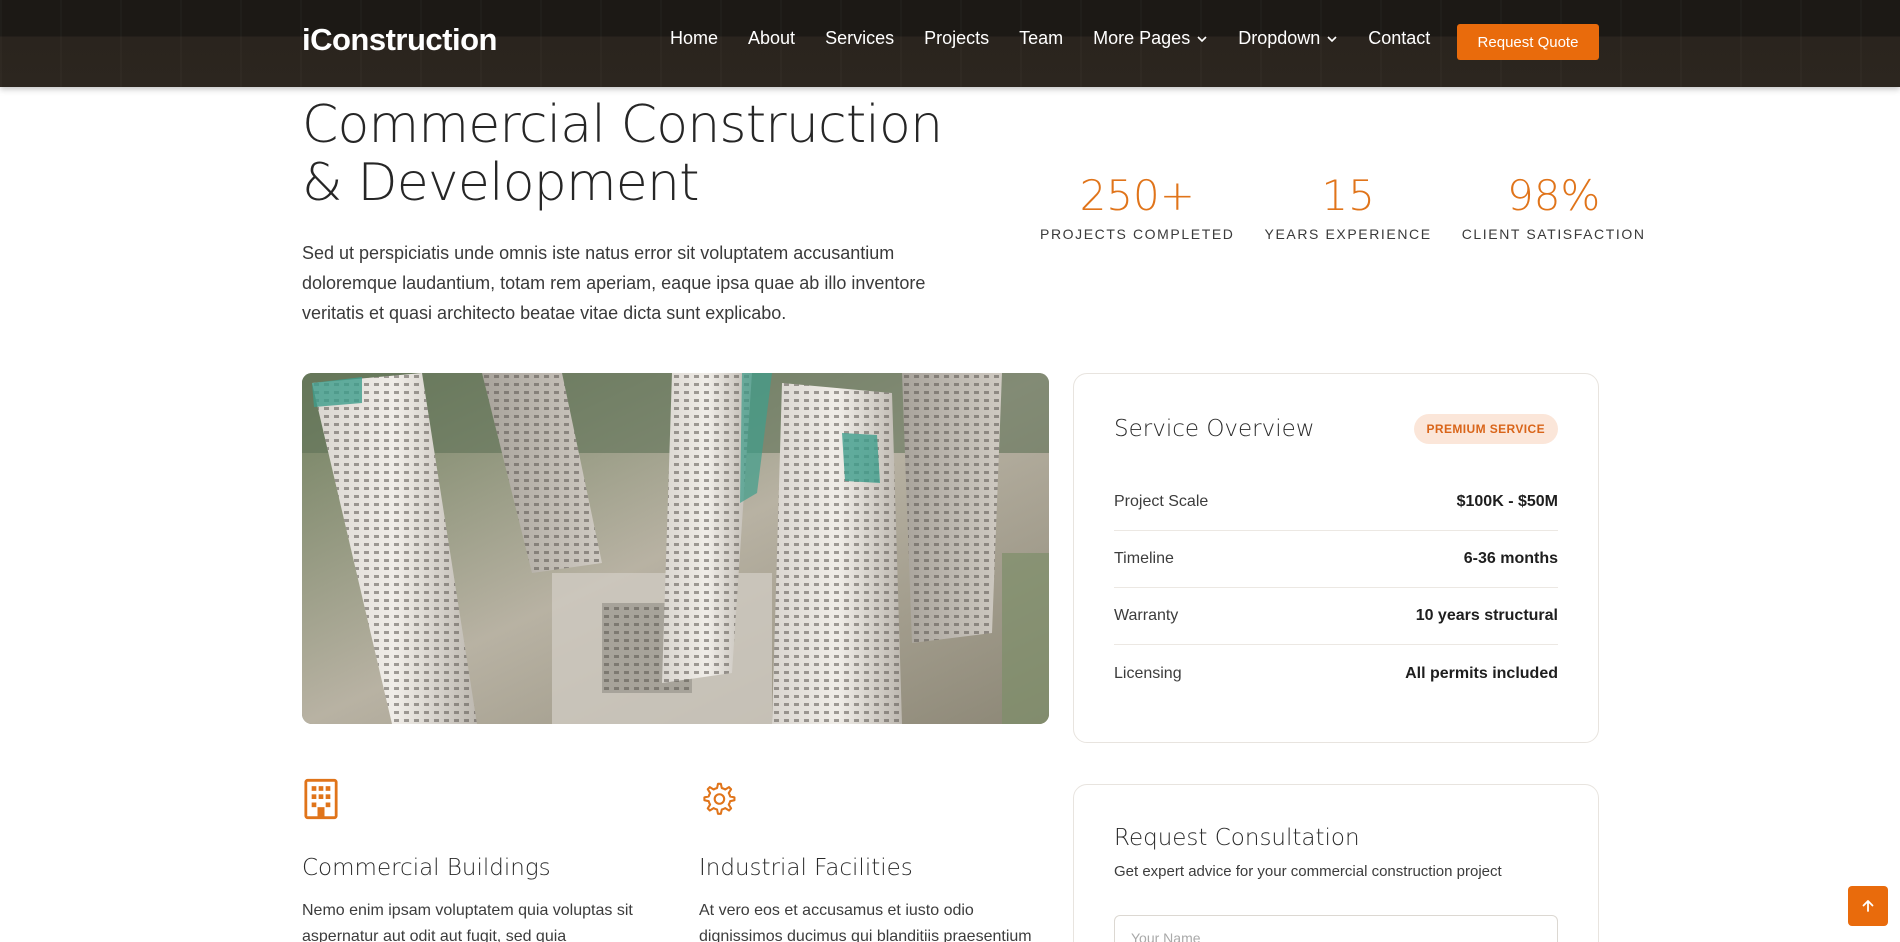 The image size is (1900, 942). Describe the element at coordinates (1144, 558) in the screenshot. I see `row-label: Timeline` at that location.